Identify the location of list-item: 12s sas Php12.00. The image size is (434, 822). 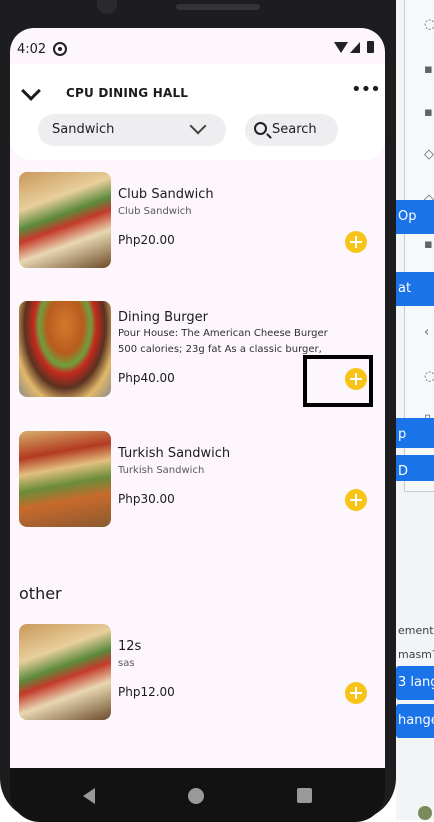
(197, 674).